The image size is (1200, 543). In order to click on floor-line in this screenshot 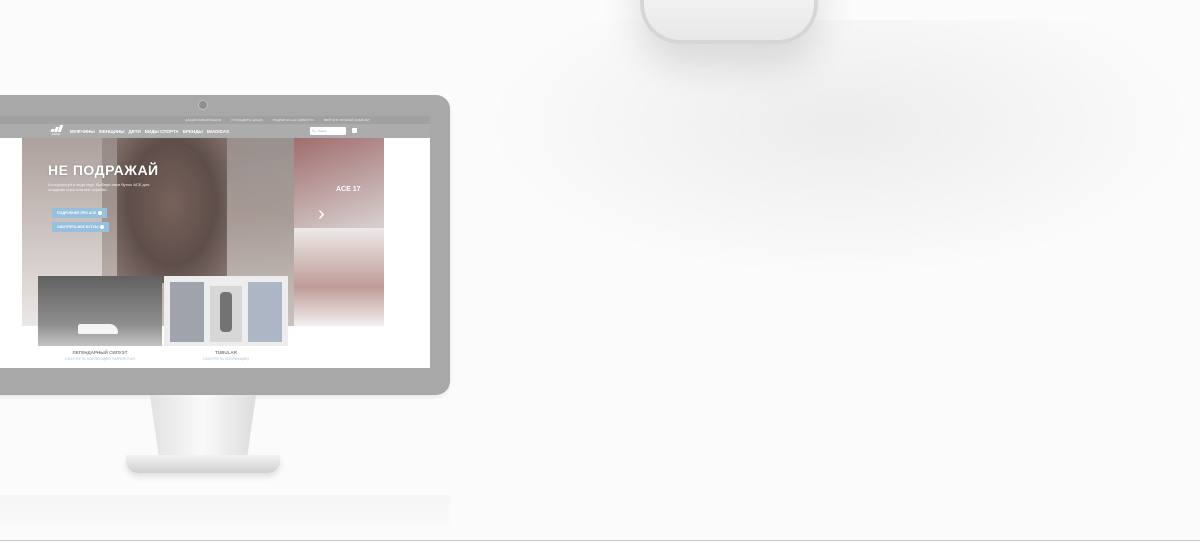, I will do `click(600, 540)`.